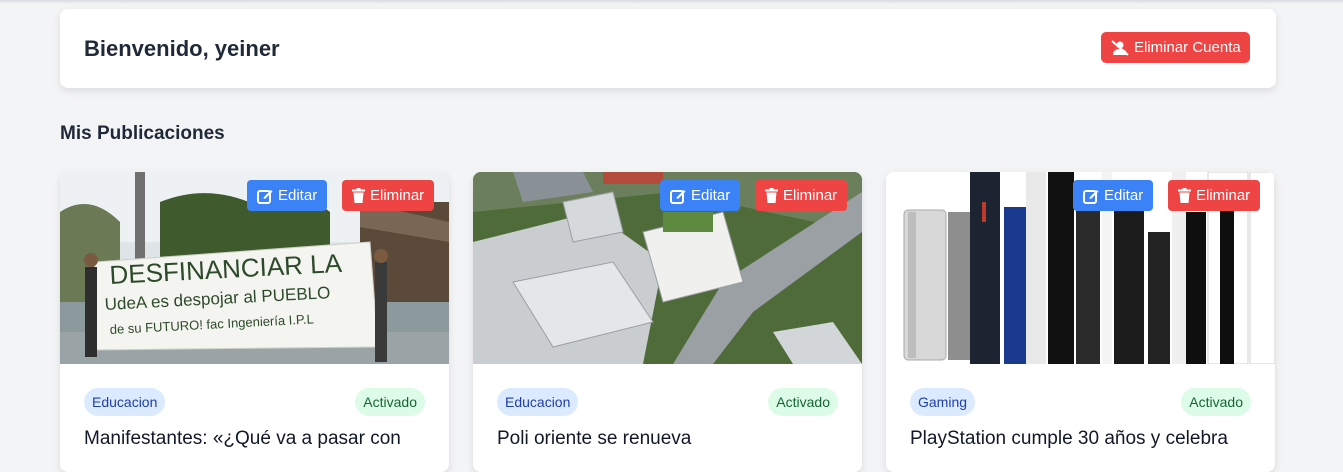 This screenshot has height=472, width=1343. I want to click on section-title: Mis Publicaciones, so click(142, 133).